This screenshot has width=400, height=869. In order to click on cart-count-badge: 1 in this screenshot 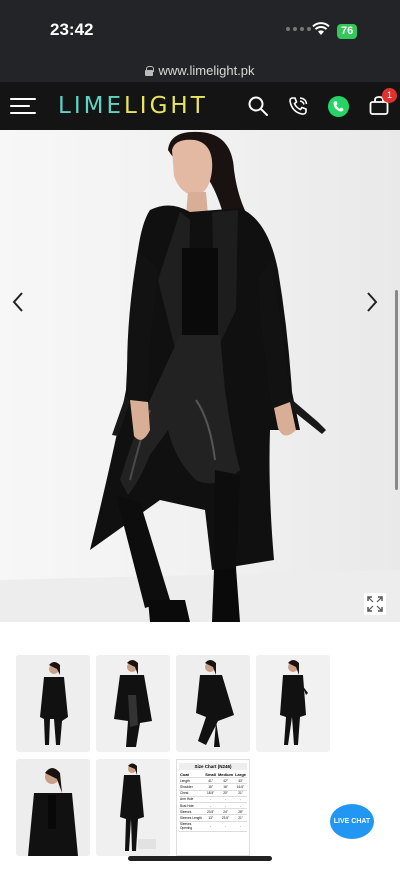, I will do `click(389, 95)`.